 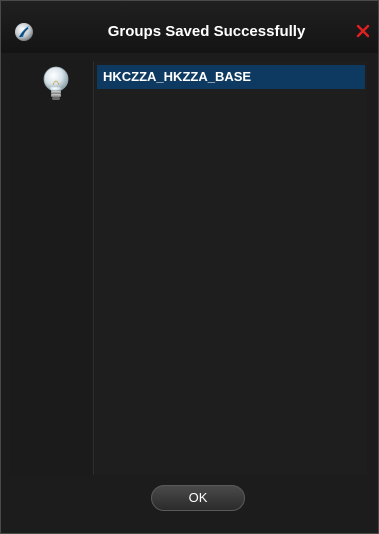 What do you see at coordinates (206, 31) in the screenshot?
I see `dialog-title: Groups Saved Successfully` at bounding box center [206, 31].